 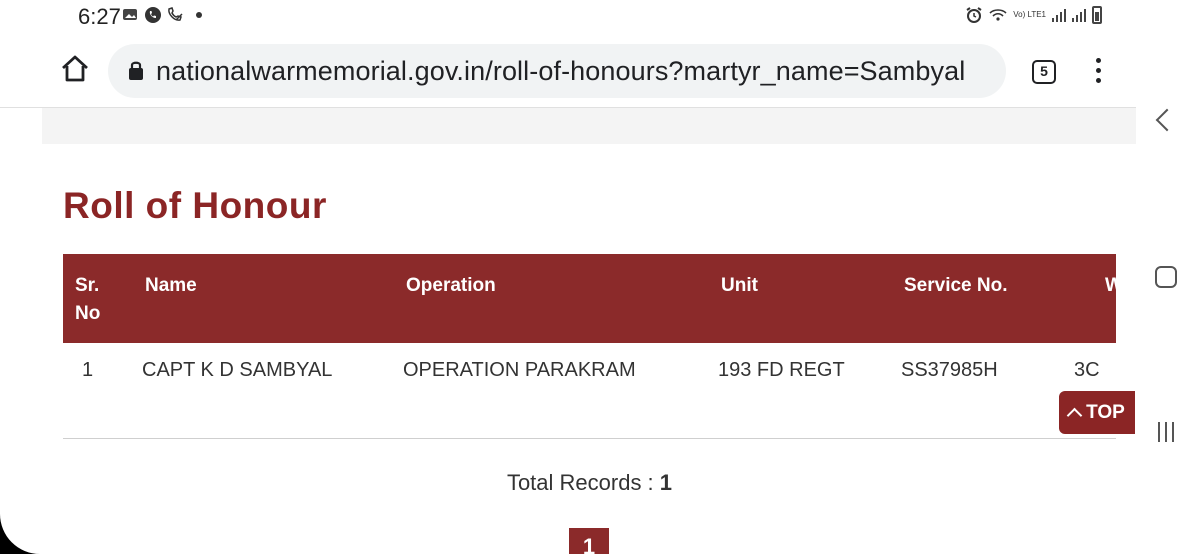 I want to click on header-service-no: Service No., so click(x=956, y=285).